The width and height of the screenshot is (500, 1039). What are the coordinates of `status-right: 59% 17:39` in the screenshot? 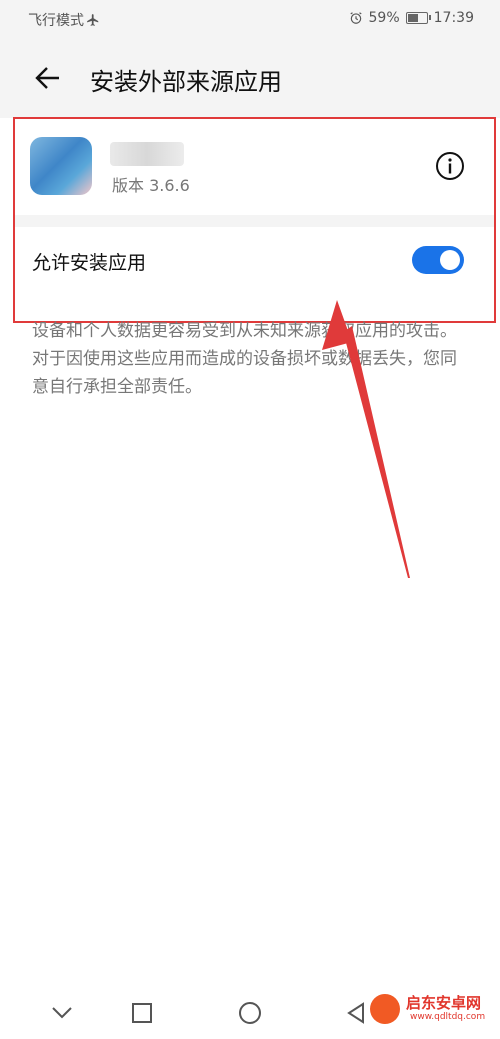 It's located at (411, 18).